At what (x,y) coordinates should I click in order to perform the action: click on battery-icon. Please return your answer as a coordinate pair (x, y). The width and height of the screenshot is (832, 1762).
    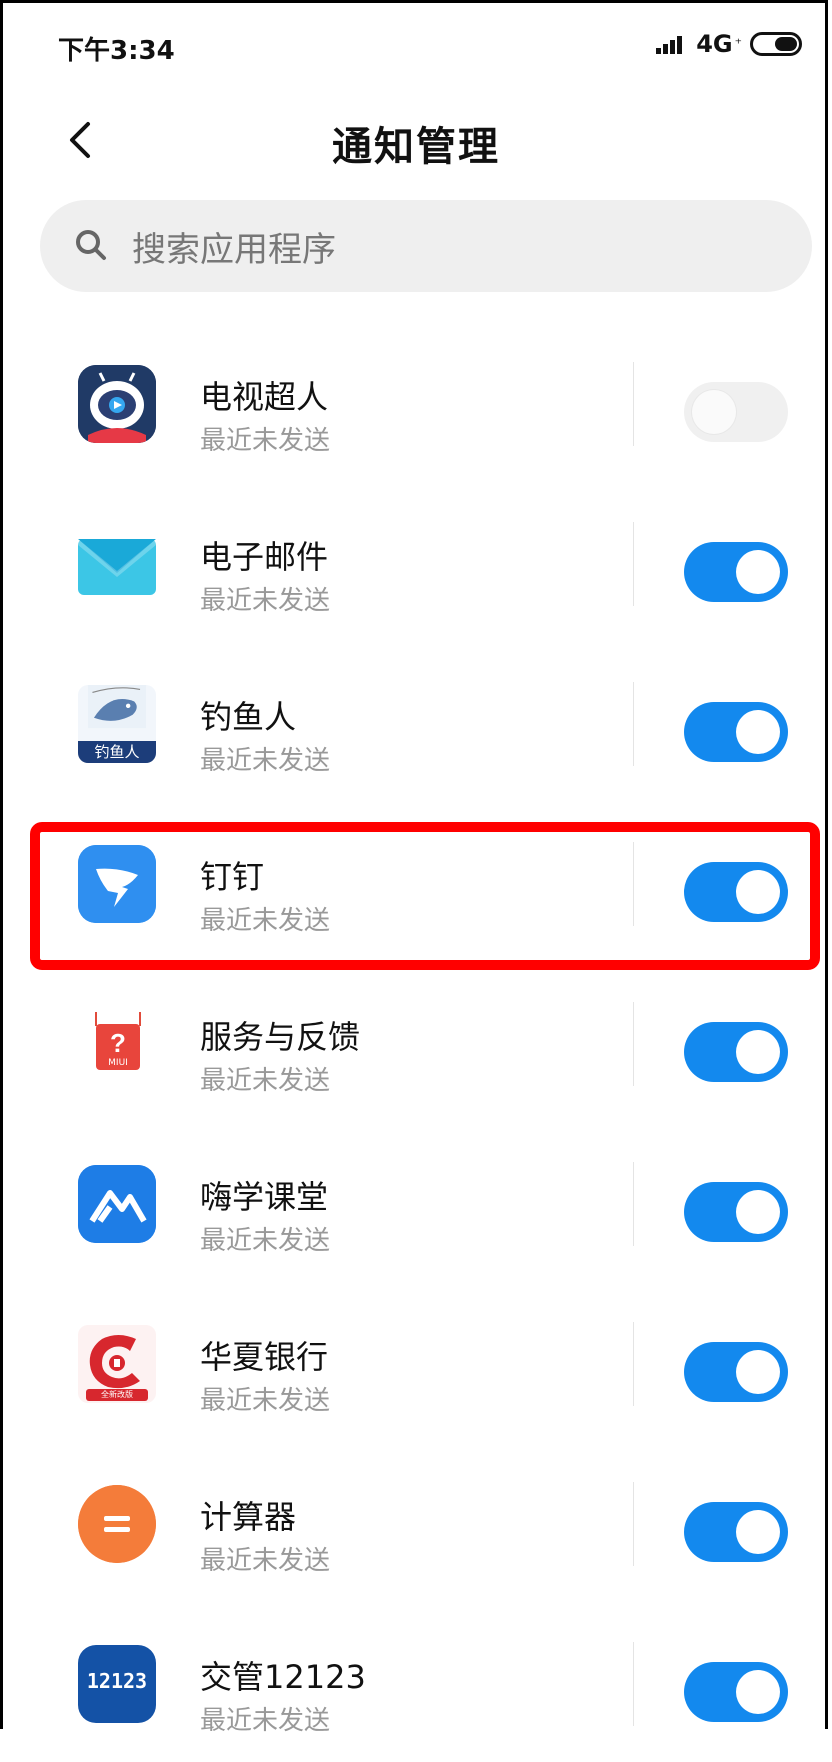
    Looking at the image, I should click on (776, 44).